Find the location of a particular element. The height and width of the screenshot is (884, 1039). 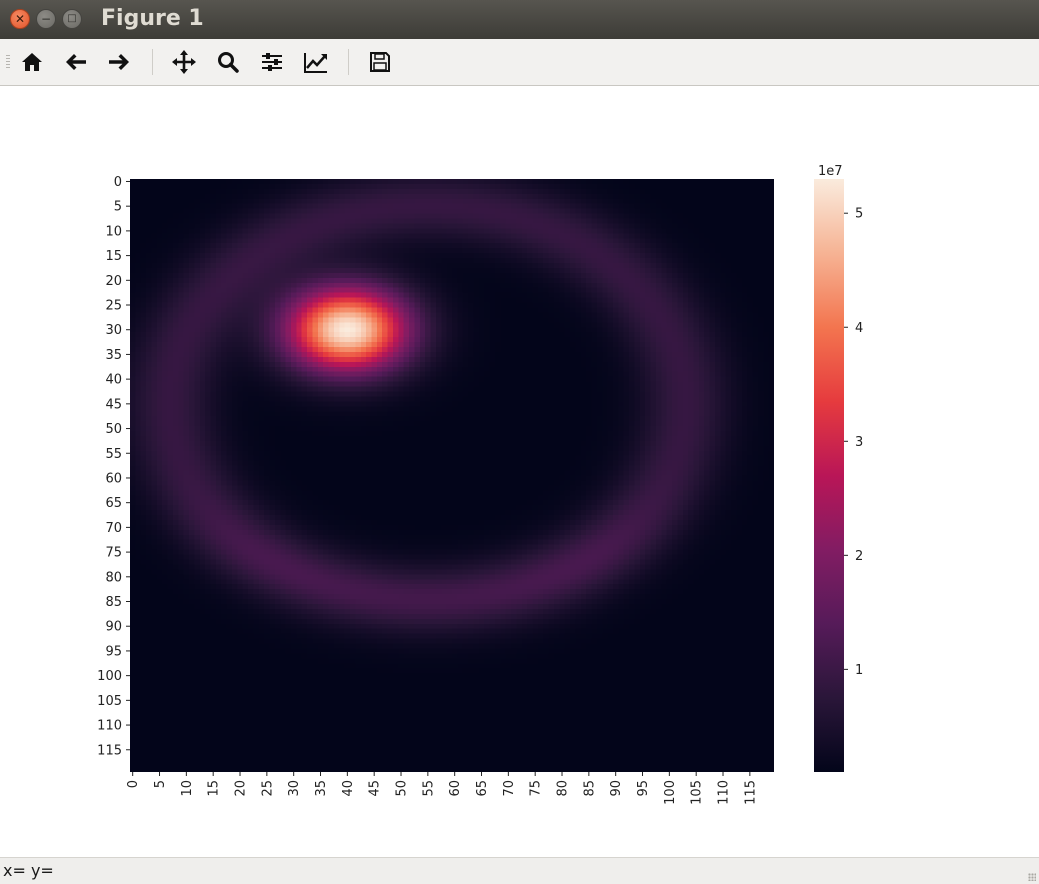

x-tick-label: 70 is located at coordinates (509, 788).